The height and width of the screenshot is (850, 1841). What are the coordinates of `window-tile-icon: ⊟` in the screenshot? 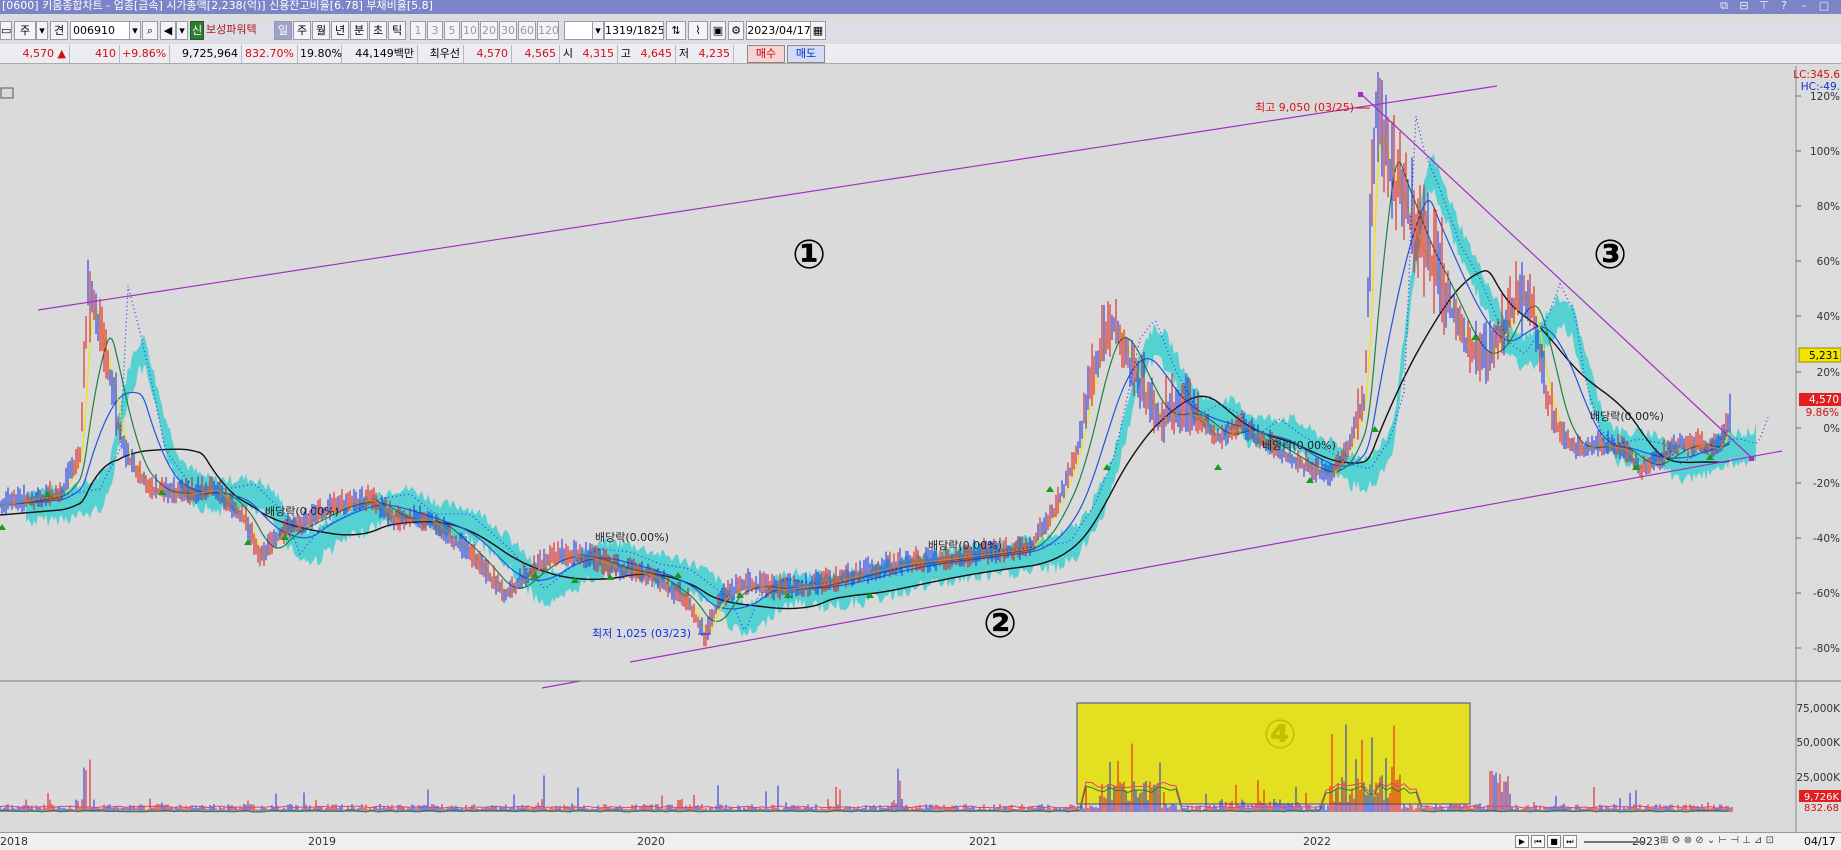 It's located at (1744, 6).